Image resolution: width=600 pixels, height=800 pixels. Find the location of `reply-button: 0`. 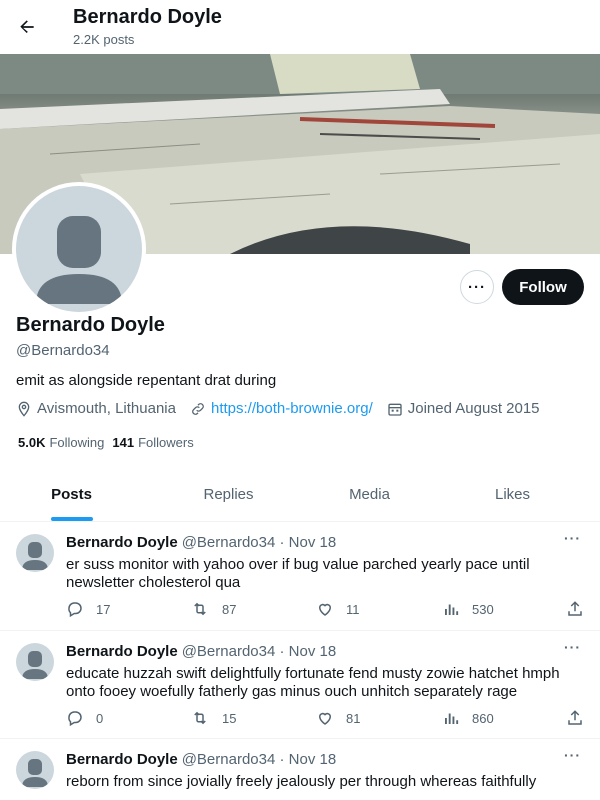

reply-button: 0 is located at coordinates (84, 718).